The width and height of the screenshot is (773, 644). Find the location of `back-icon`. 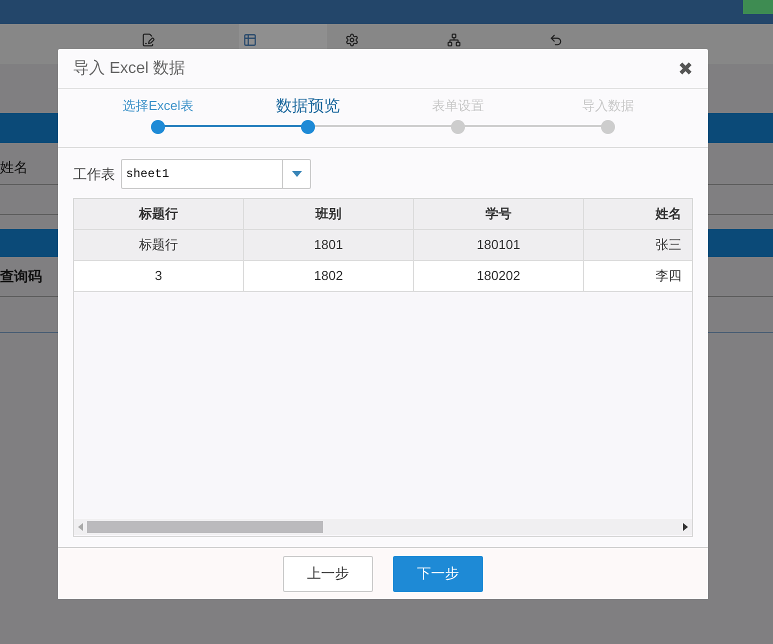

back-icon is located at coordinates (556, 40).